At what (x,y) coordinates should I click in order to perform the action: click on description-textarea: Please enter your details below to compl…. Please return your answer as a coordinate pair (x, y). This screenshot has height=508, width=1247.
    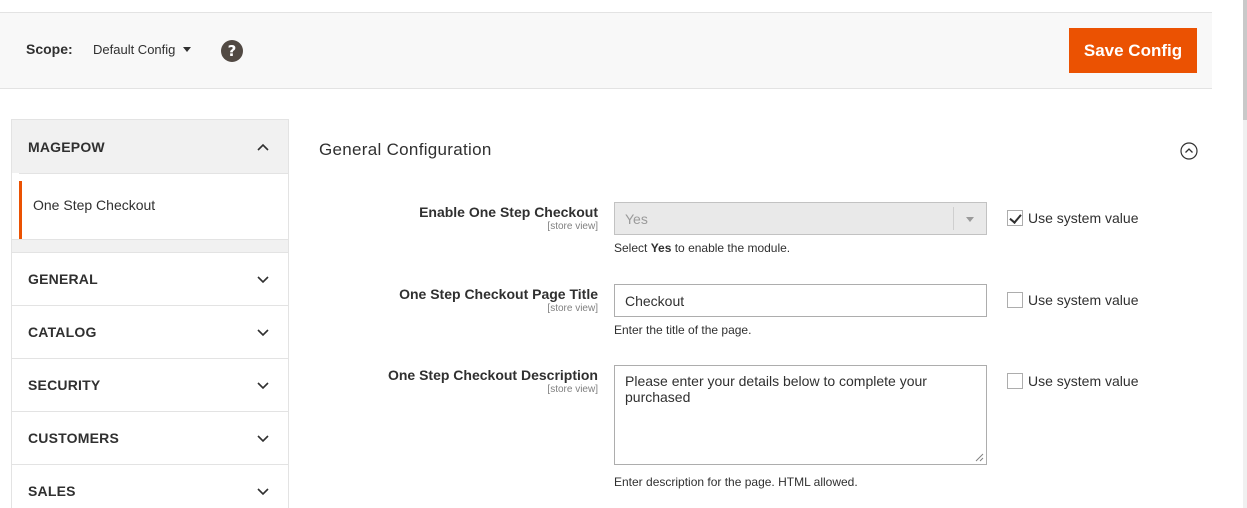
    Looking at the image, I should click on (800, 415).